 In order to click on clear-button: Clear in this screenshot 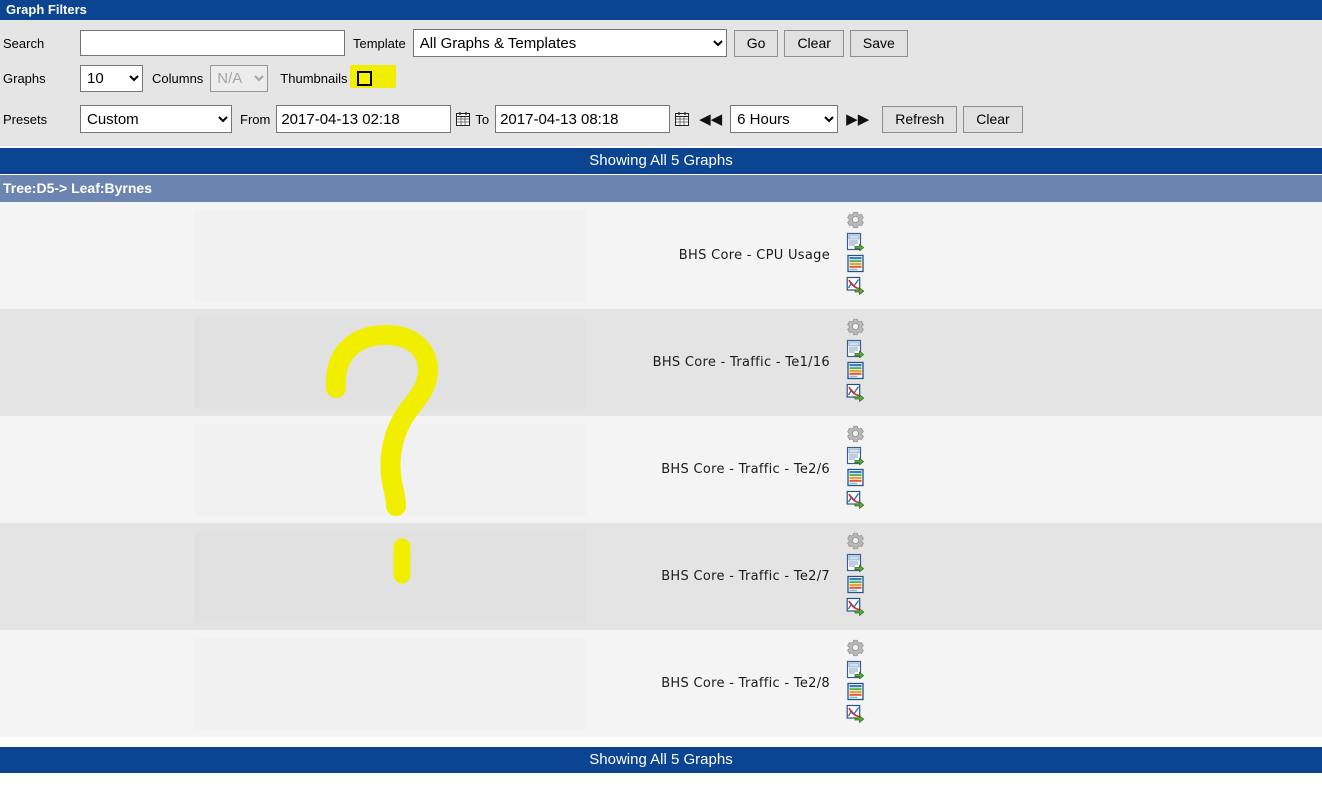, I will do `click(814, 43)`.